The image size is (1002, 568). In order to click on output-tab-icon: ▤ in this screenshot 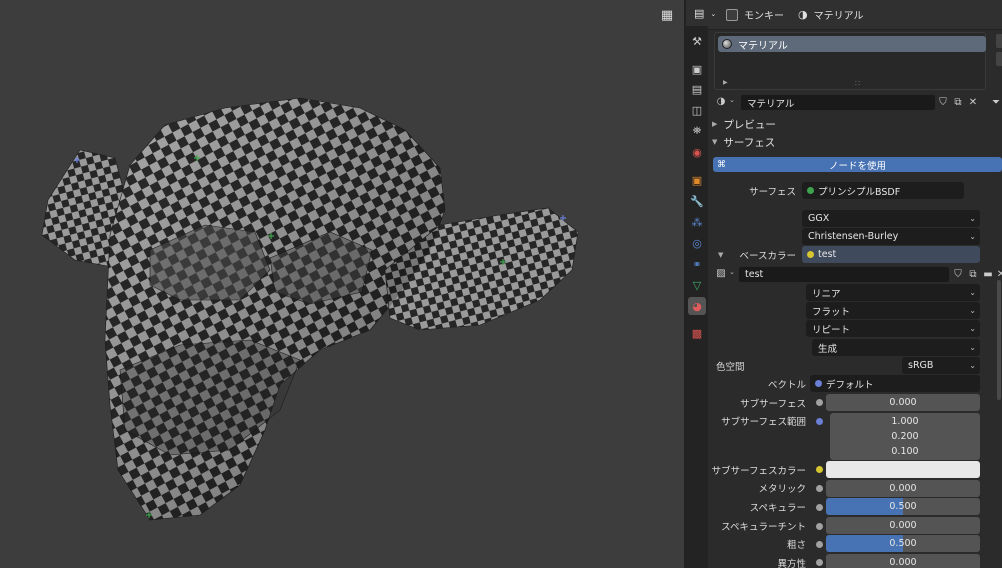, I will do `click(697, 89)`.